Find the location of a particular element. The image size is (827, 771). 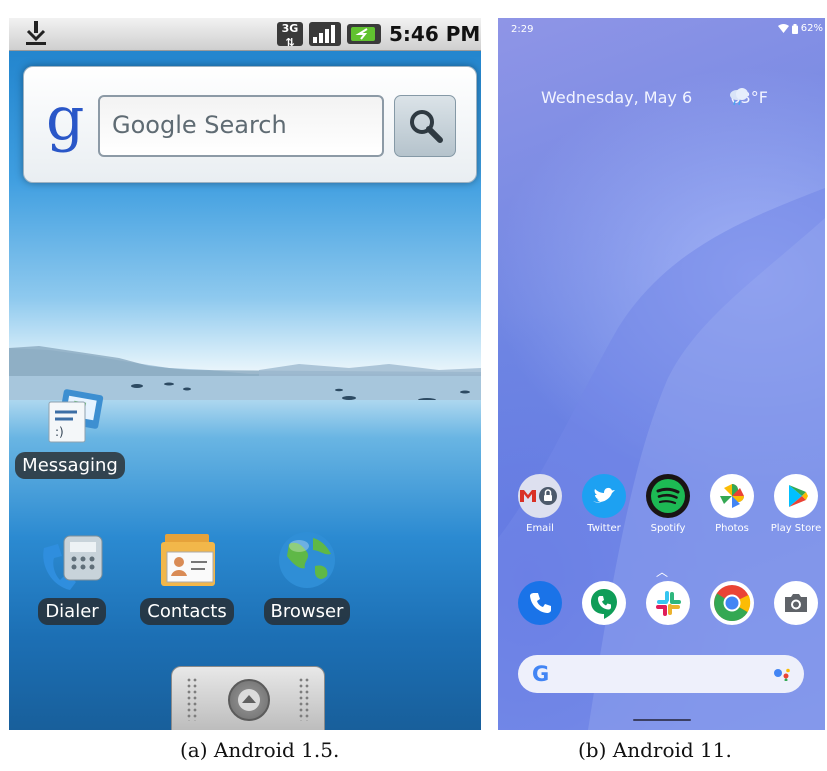

email-label: Email is located at coordinates (540, 528).